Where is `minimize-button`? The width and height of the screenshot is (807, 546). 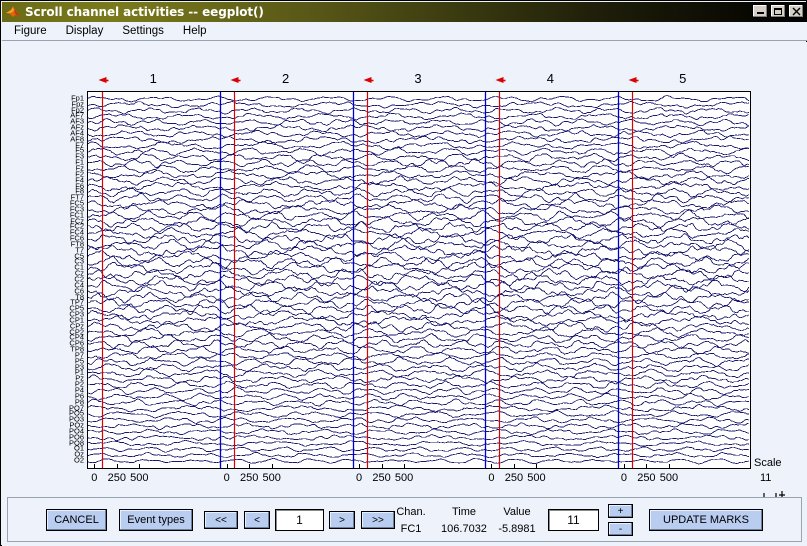 minimize-button is located at coordinates (760, 11).